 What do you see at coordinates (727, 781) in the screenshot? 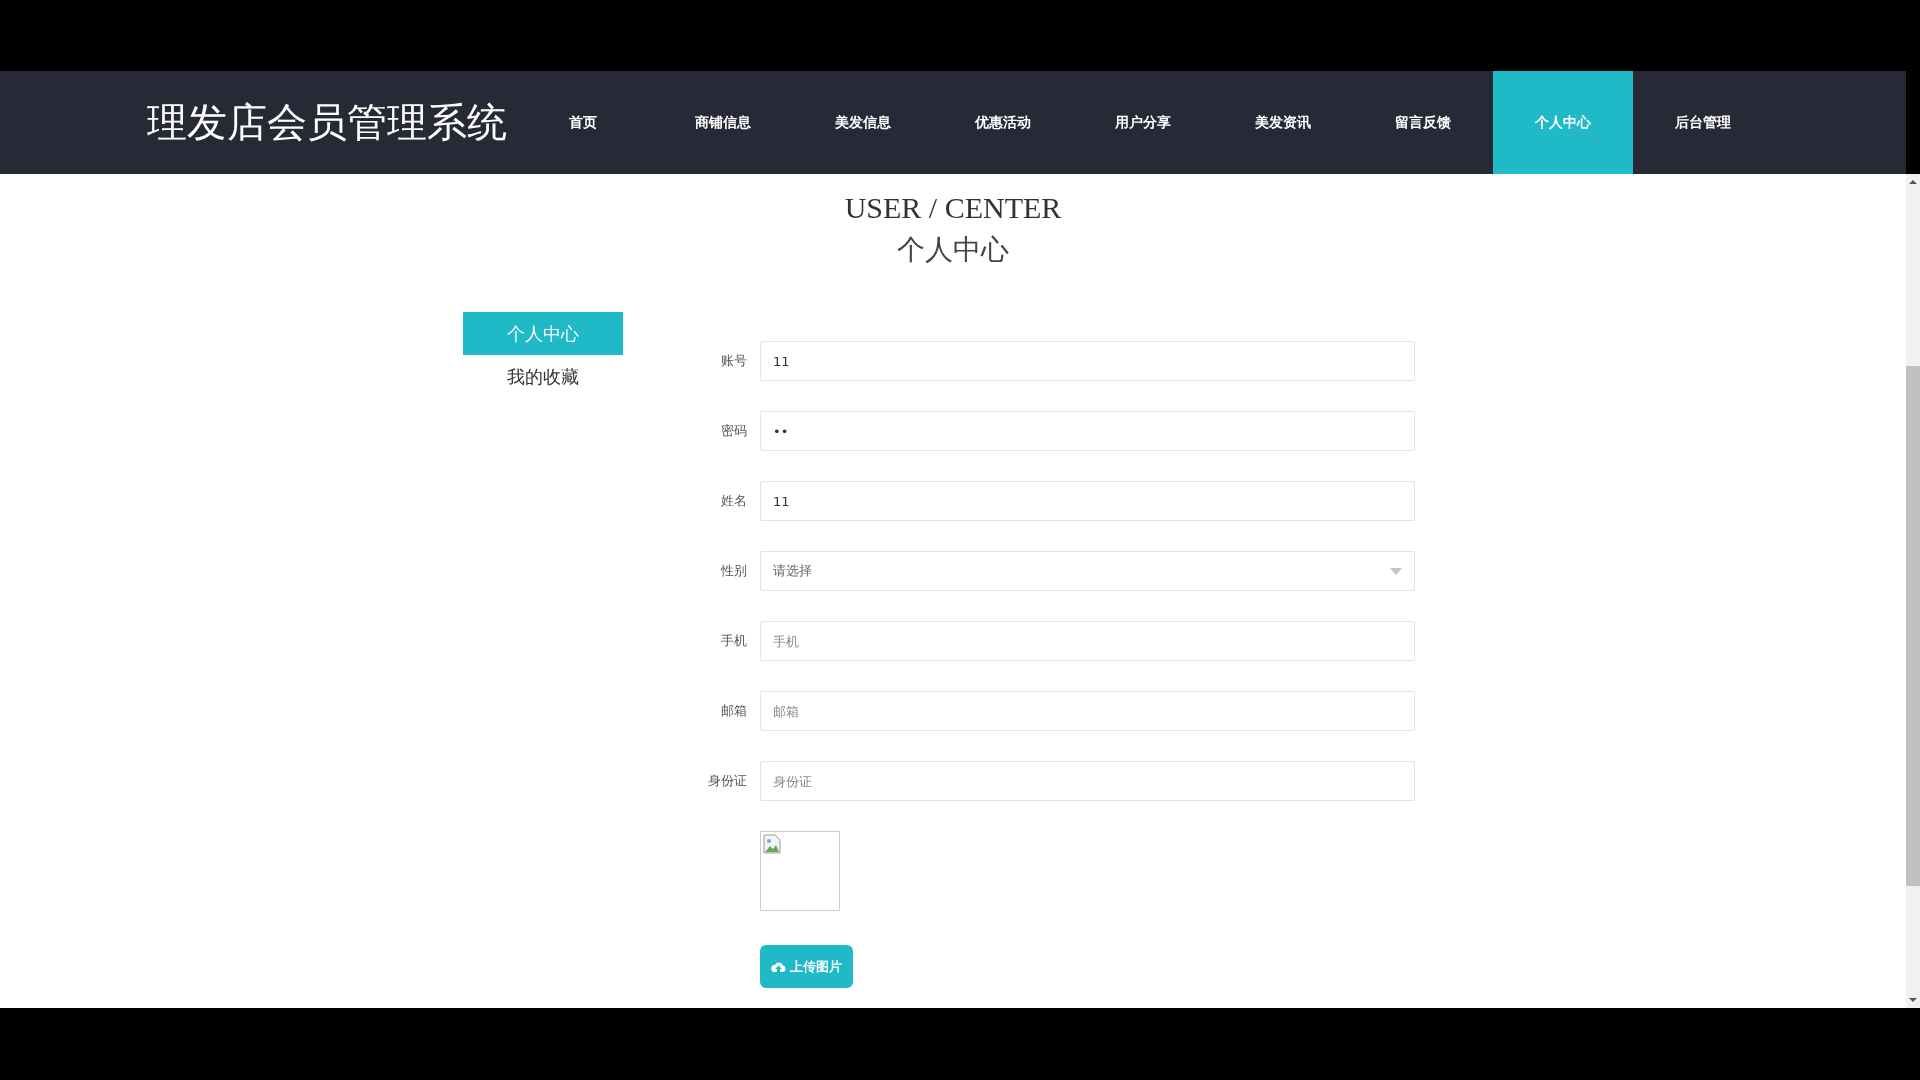
I see `field-label: 身份证` at bounding box center [727, 781].